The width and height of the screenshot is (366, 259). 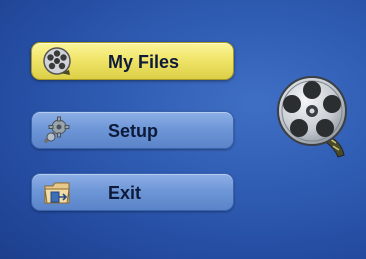 I want to click on exit-button: Exit, so click(x=132, y=192).